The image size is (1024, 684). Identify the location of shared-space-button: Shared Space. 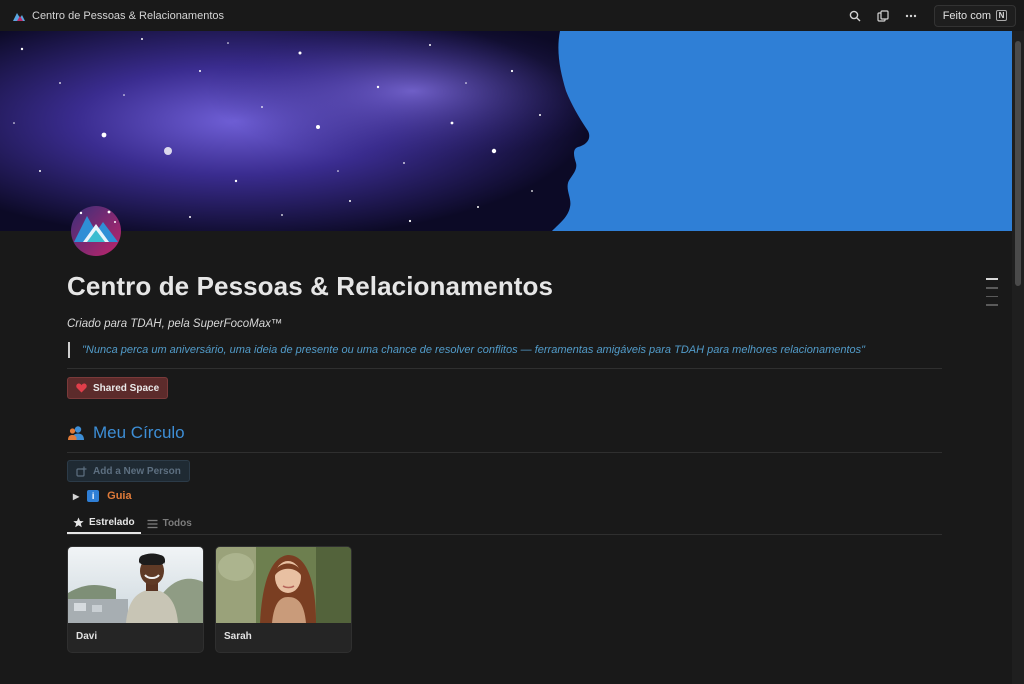
(118, 388).